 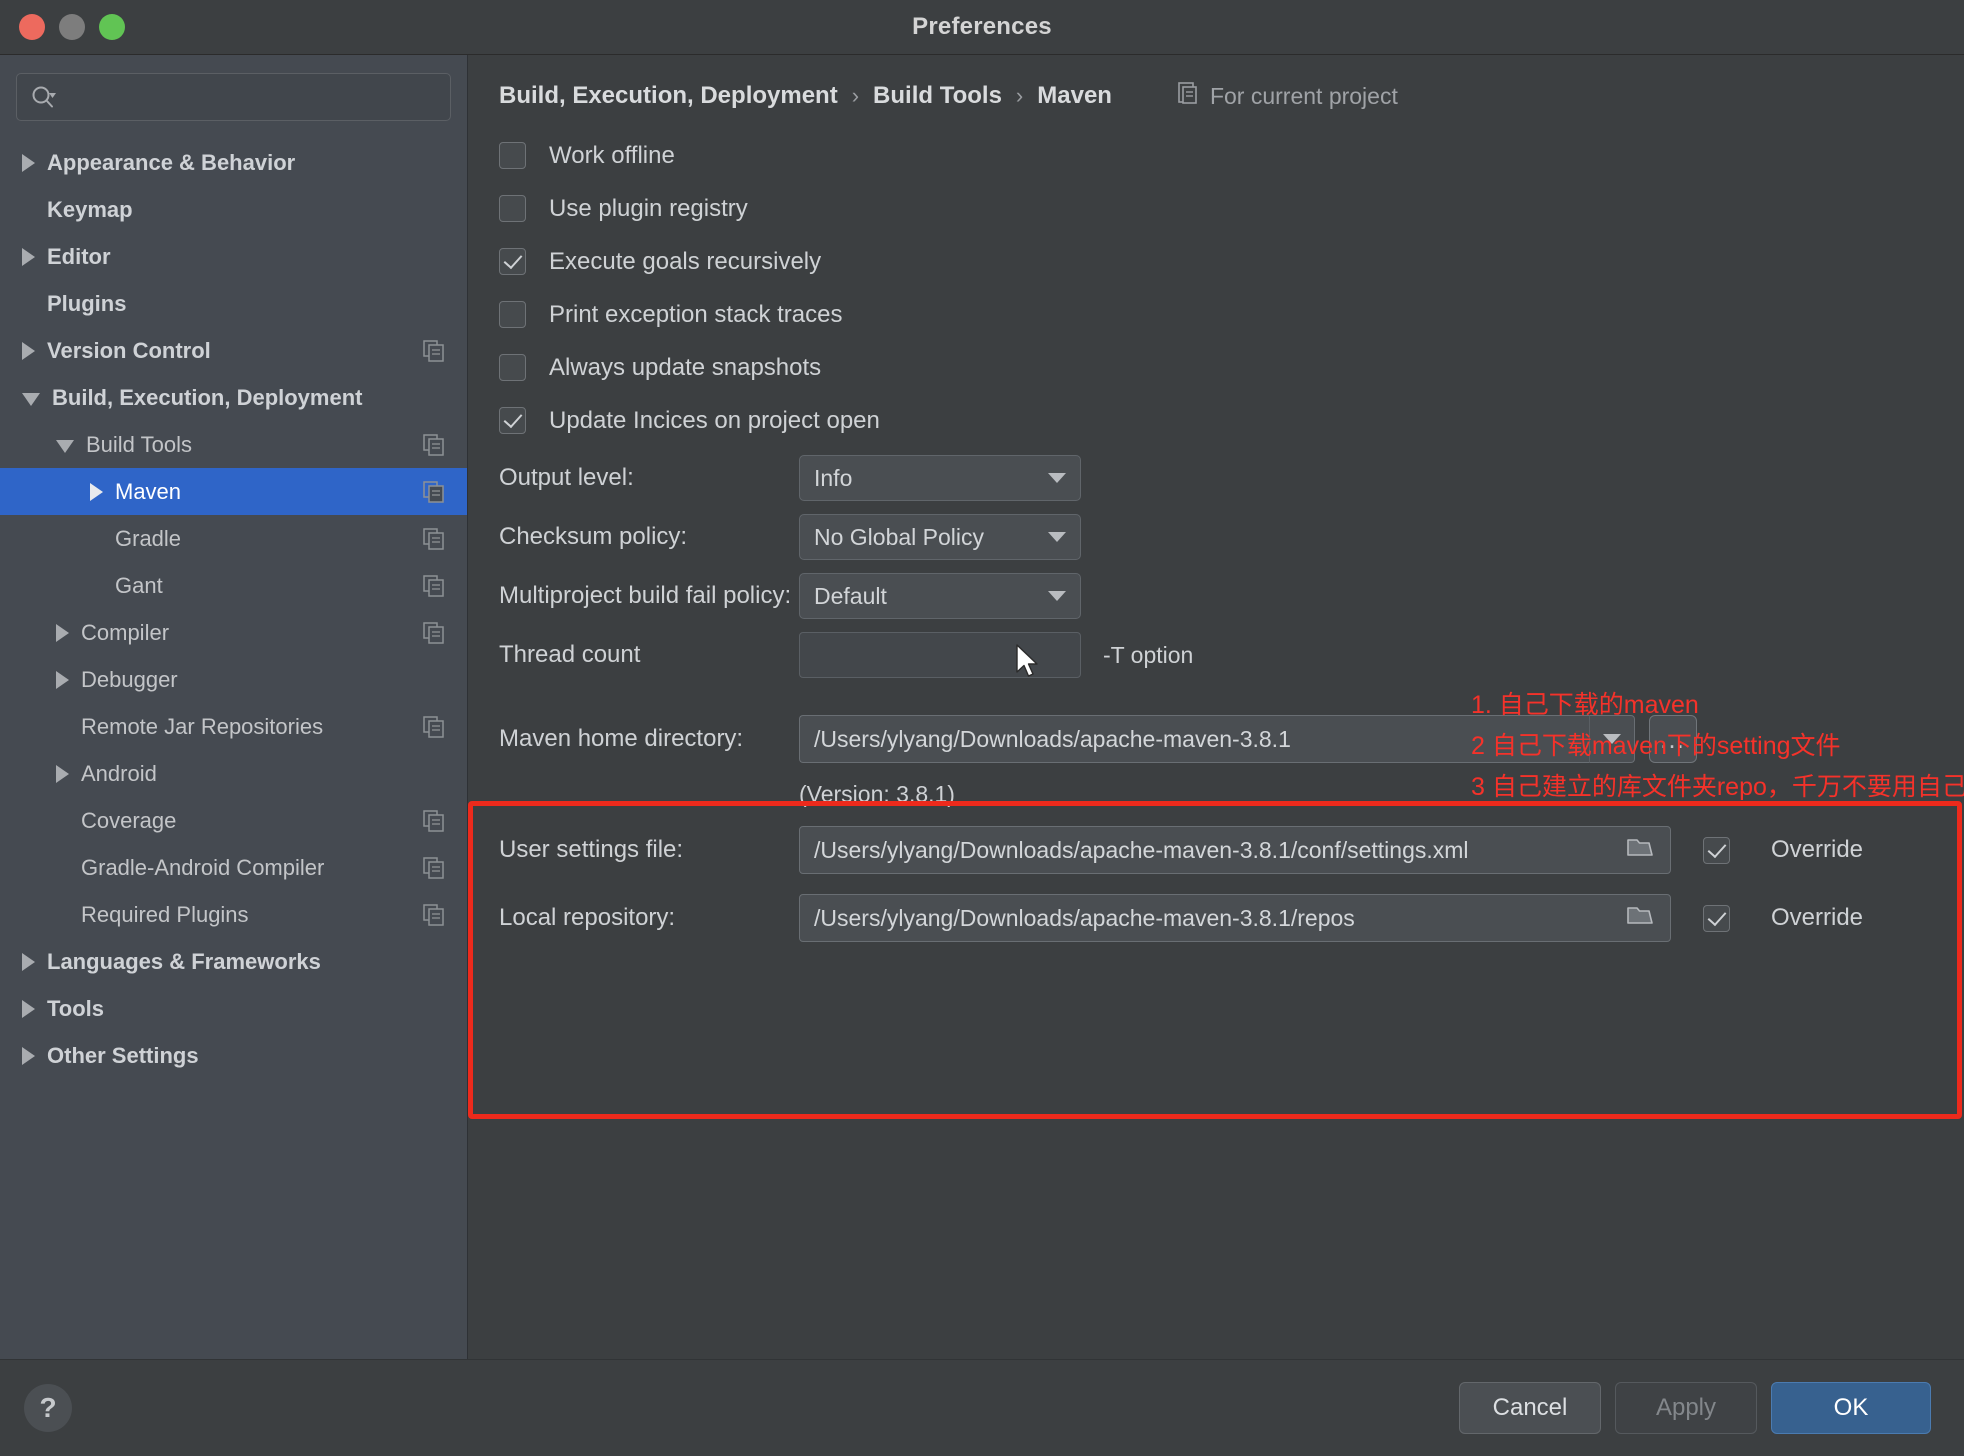 What do you see at coordinates (233, 961) in the screenshot?
I see `sidebar-item-languages-frameworks: Languages & Frameworks` at bounding box center [233, 961].